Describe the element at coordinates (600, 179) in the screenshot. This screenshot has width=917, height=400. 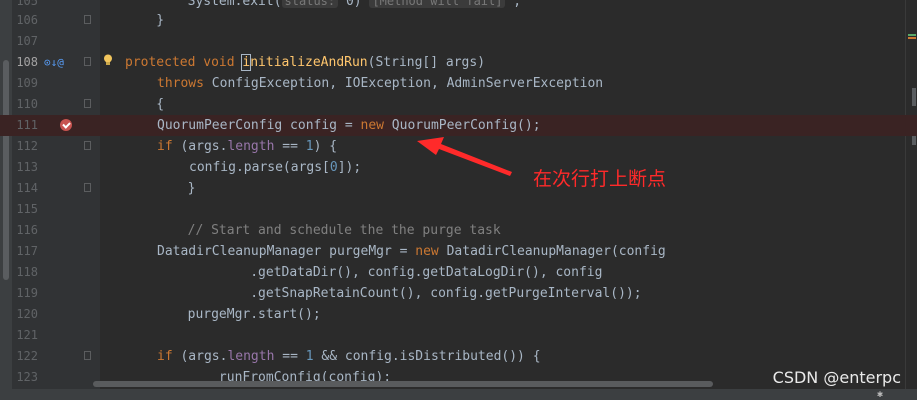
I see `annotation-text: 在次行打上断点` at that location.